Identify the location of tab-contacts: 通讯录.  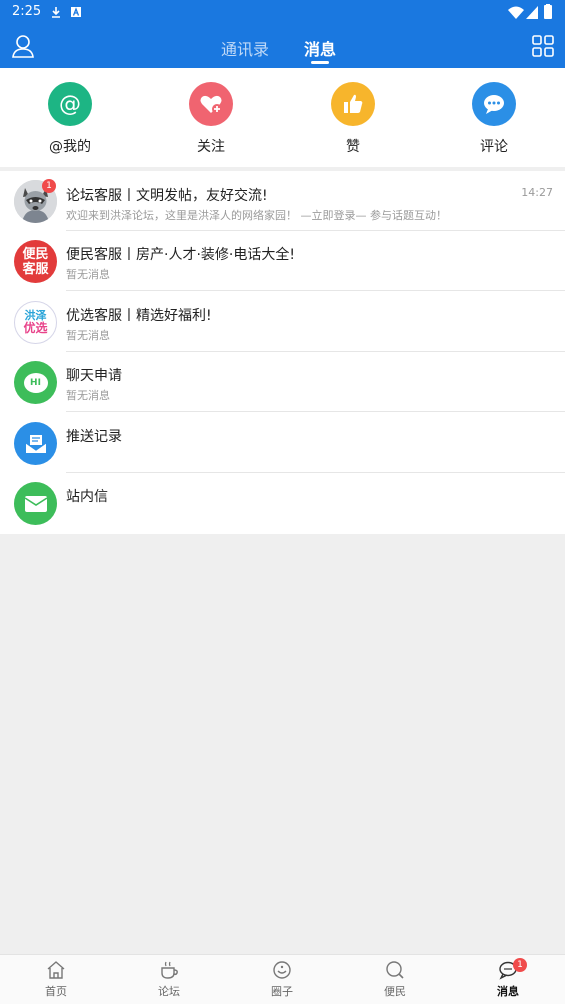
(245, 48).